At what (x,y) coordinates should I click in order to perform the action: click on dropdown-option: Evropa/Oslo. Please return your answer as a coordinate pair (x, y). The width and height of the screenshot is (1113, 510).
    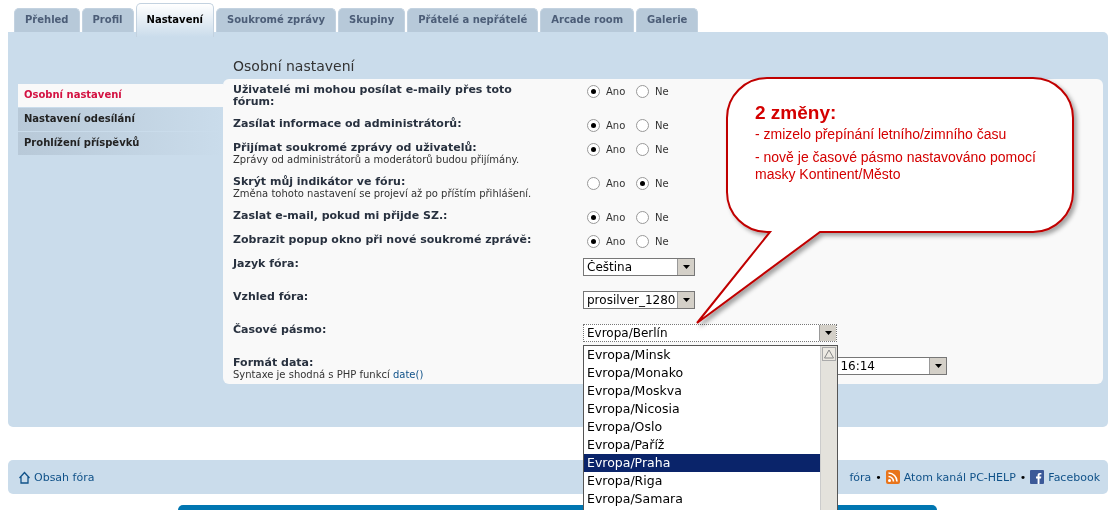
    Looking at the image, I should click on (702, 427).